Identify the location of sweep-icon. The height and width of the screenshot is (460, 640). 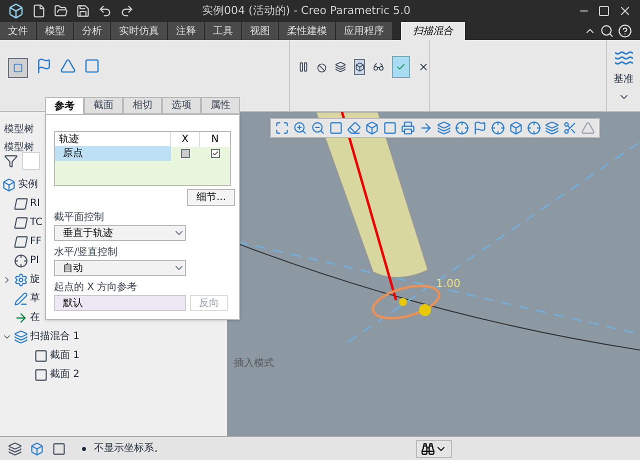
(21, 337).